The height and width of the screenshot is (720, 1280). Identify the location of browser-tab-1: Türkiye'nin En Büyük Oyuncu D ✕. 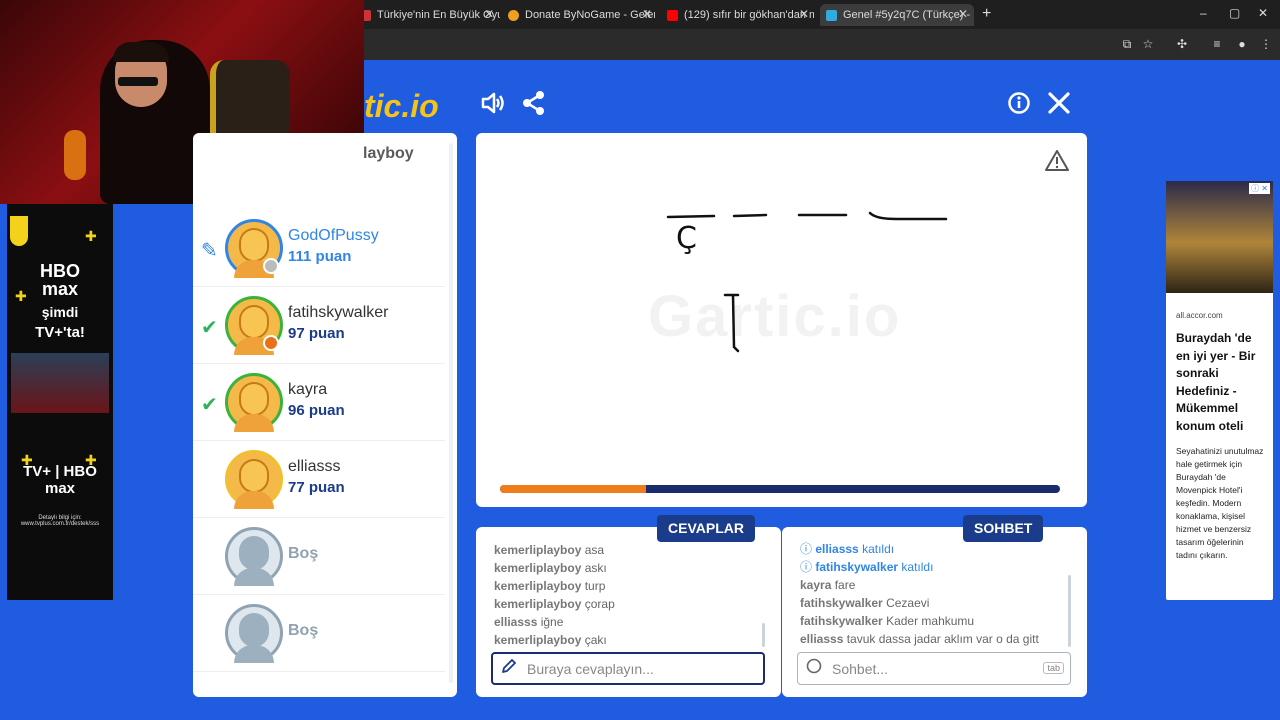
(430, 15).